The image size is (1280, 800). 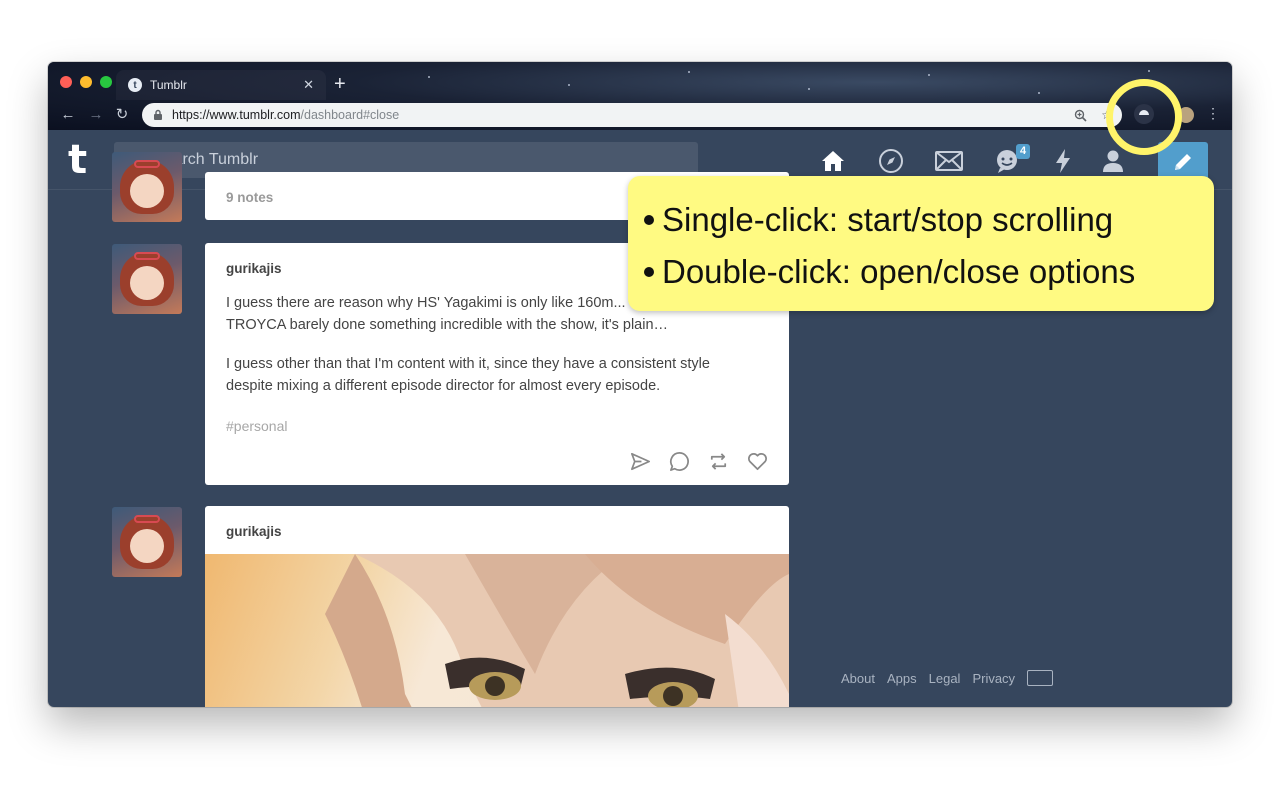 What do you see at coordinates (679, 461) in the screenshot?
I see `reply-icon` at bounding box center [679, 461].